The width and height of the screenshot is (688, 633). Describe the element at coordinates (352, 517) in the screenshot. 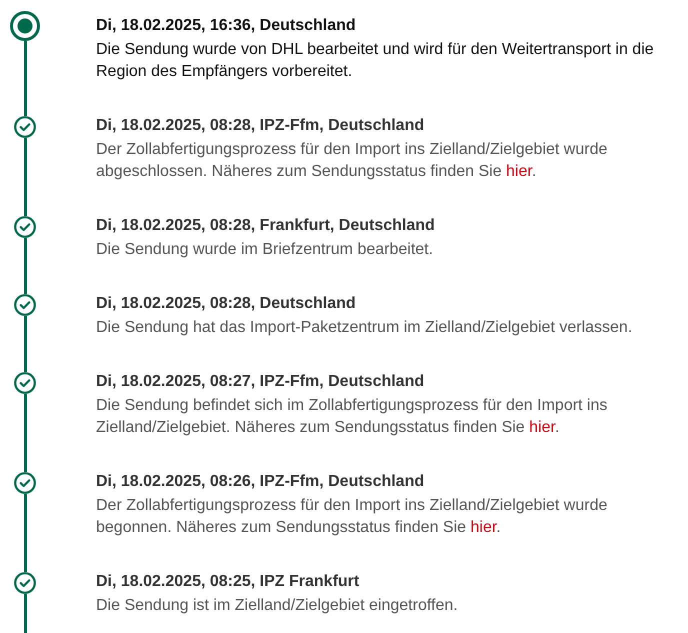

I see `event-description: Der Zollabfertigungsprozess für den Import ins Zielland/Zielgebiet wurde begonnen. Näheres zum Sendungsstatus finden Sie hier.` at that location.